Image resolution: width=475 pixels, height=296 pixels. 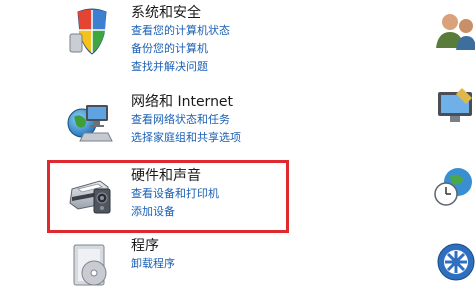 I want to click on clock-globe-icon, so click(x=453, y=186).